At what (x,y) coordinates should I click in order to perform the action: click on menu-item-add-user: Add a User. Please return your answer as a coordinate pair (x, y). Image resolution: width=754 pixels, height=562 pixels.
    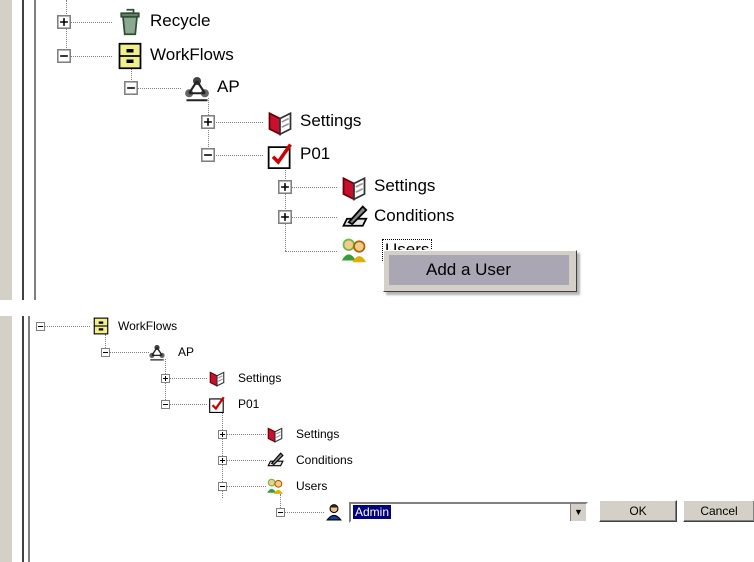
    Looking at the image, I should click on (479, 270).